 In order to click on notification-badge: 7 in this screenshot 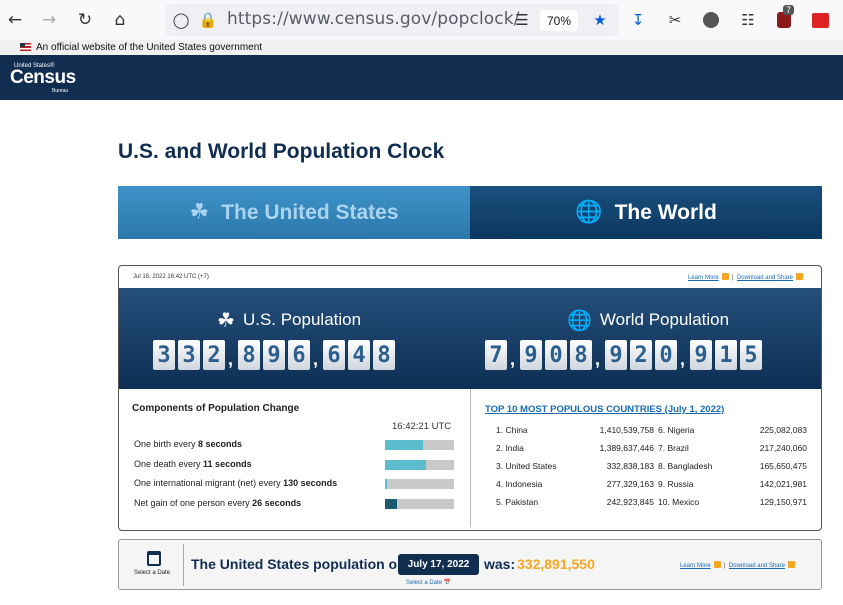, I will do `click(789, 10)`.